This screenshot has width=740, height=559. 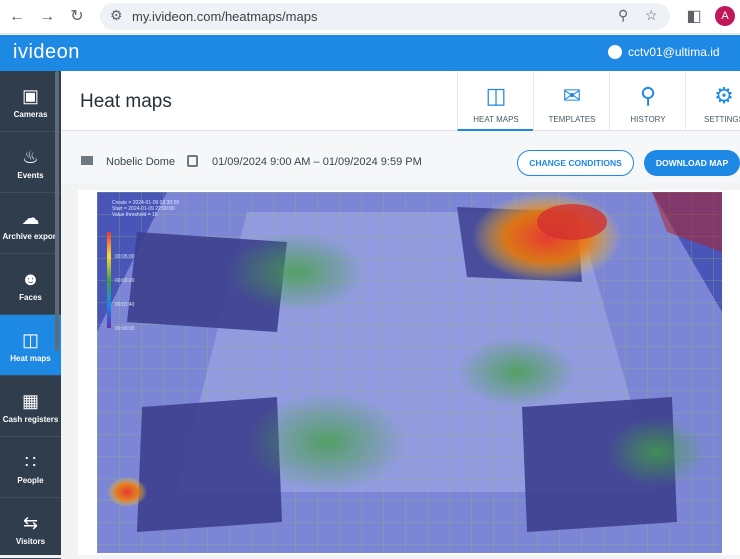 I want to click on tab-heat-maps: ◫ HEAT MAPS, so click(x=495, y=101).